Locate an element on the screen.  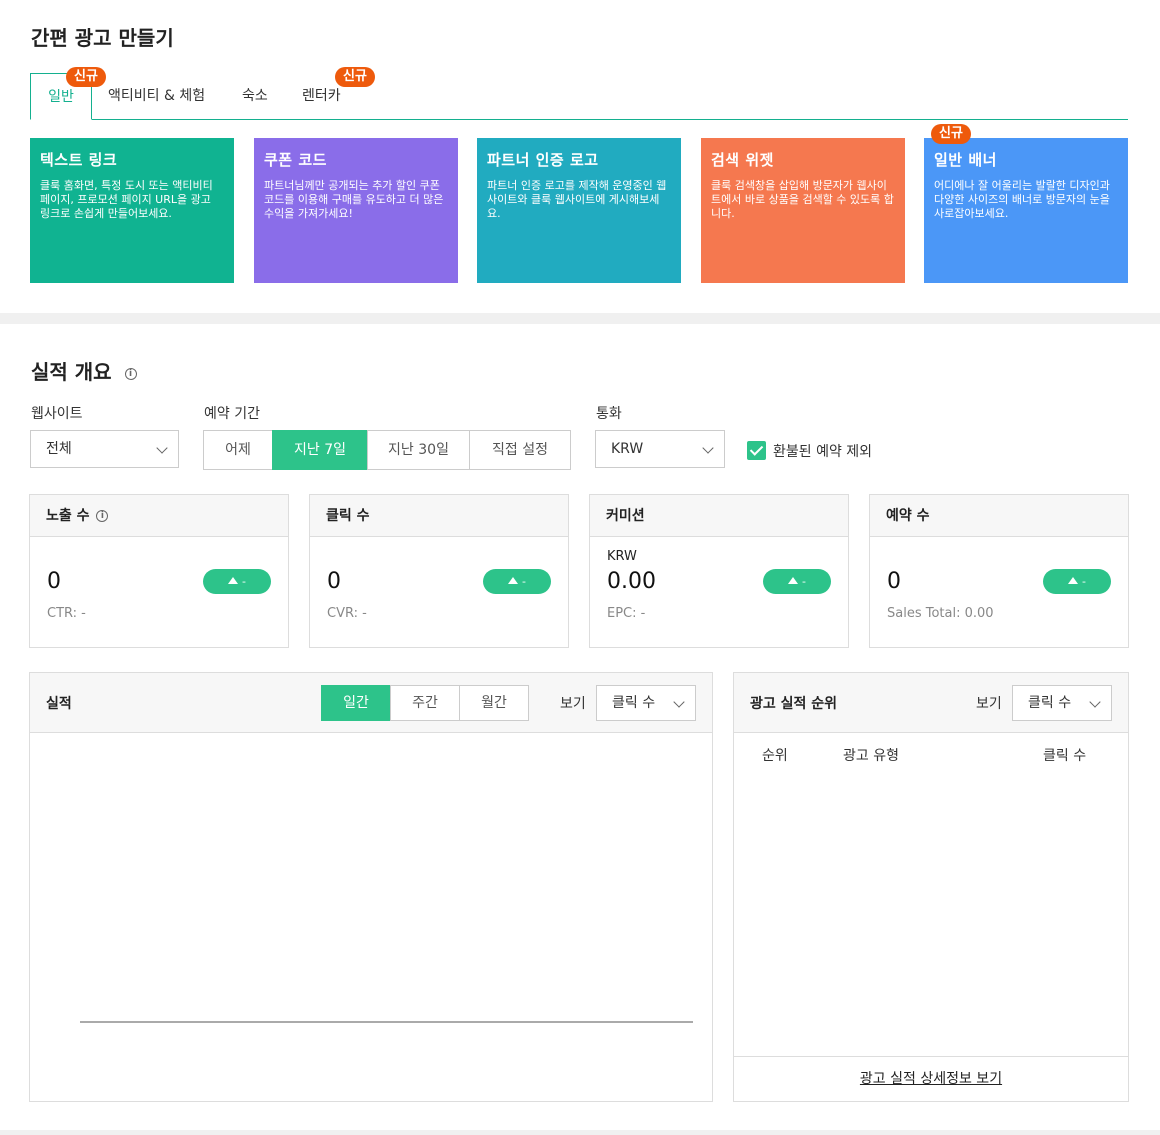
card-title: 검색 위젯 is located at coordinates (742, 160).